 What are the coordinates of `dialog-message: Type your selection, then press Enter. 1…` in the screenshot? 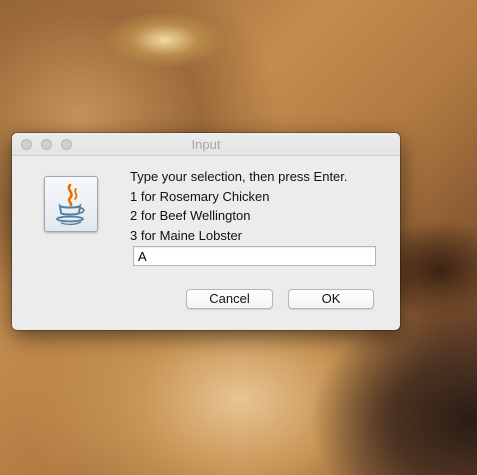 It's located at (239, 206).